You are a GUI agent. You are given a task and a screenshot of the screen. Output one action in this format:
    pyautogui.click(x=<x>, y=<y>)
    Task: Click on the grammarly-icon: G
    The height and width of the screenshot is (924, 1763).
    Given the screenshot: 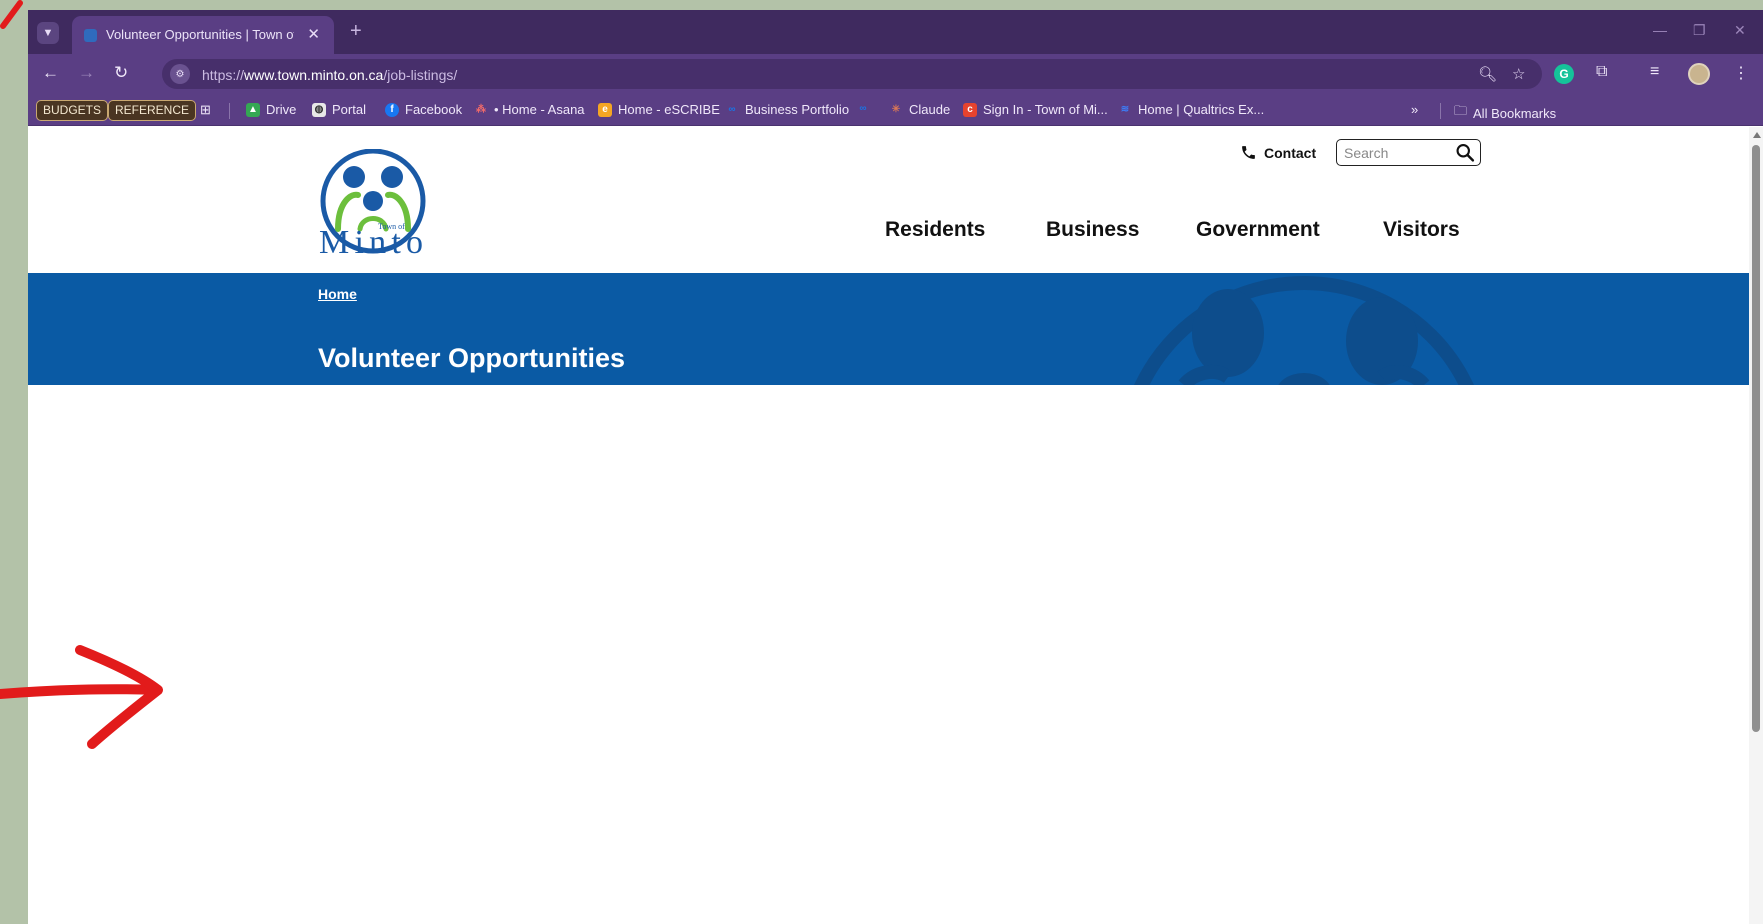 What is the action you would take?
    pyautogui.click(x=1564, y=74)
    